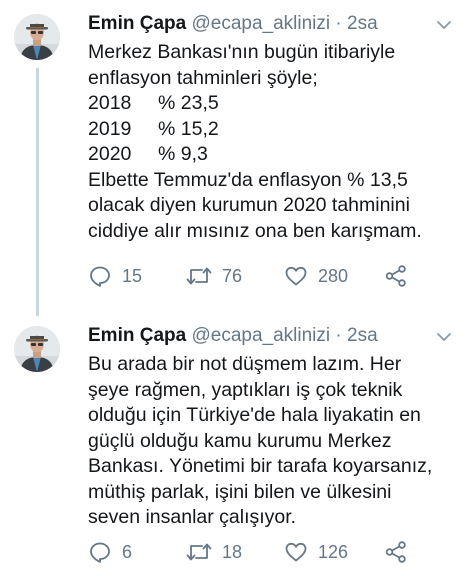  Describe the element at coordinates (214, 276) in the screenshot. I see `retweet-button: 76` at that location.